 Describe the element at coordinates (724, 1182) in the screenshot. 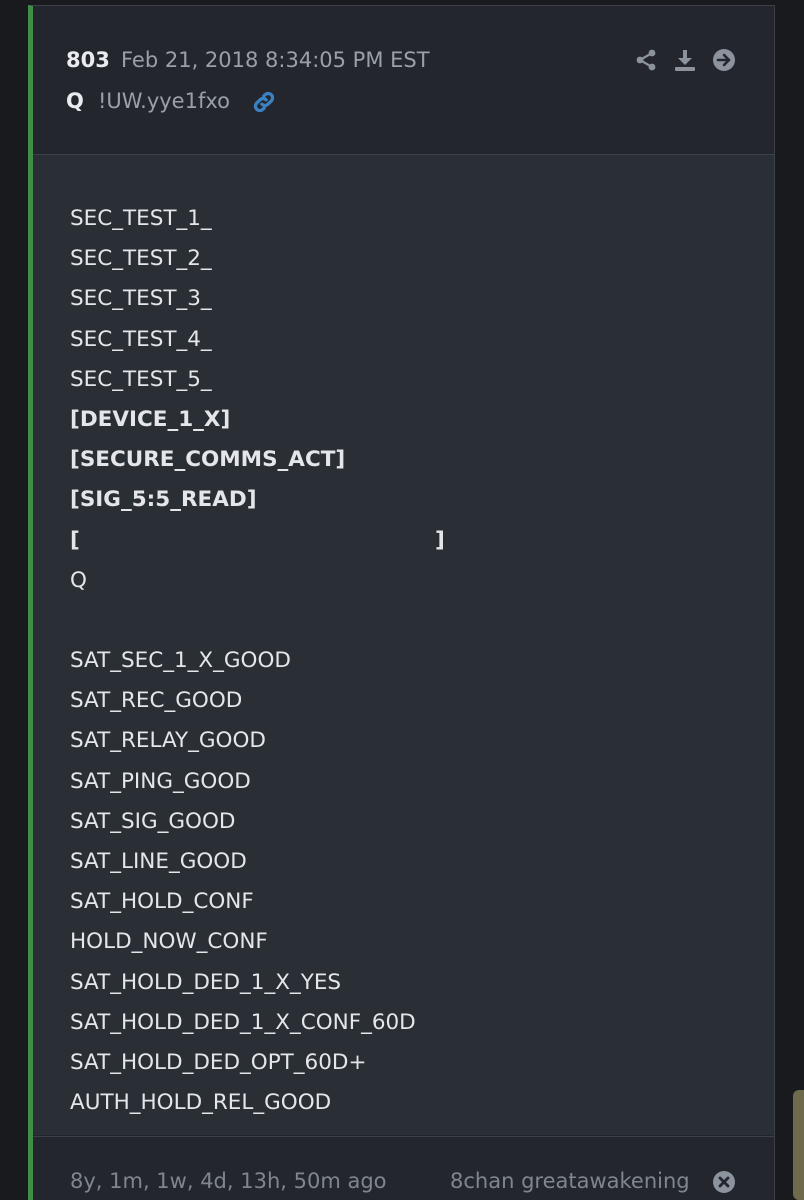

I see `close-circle-icon` at that location.